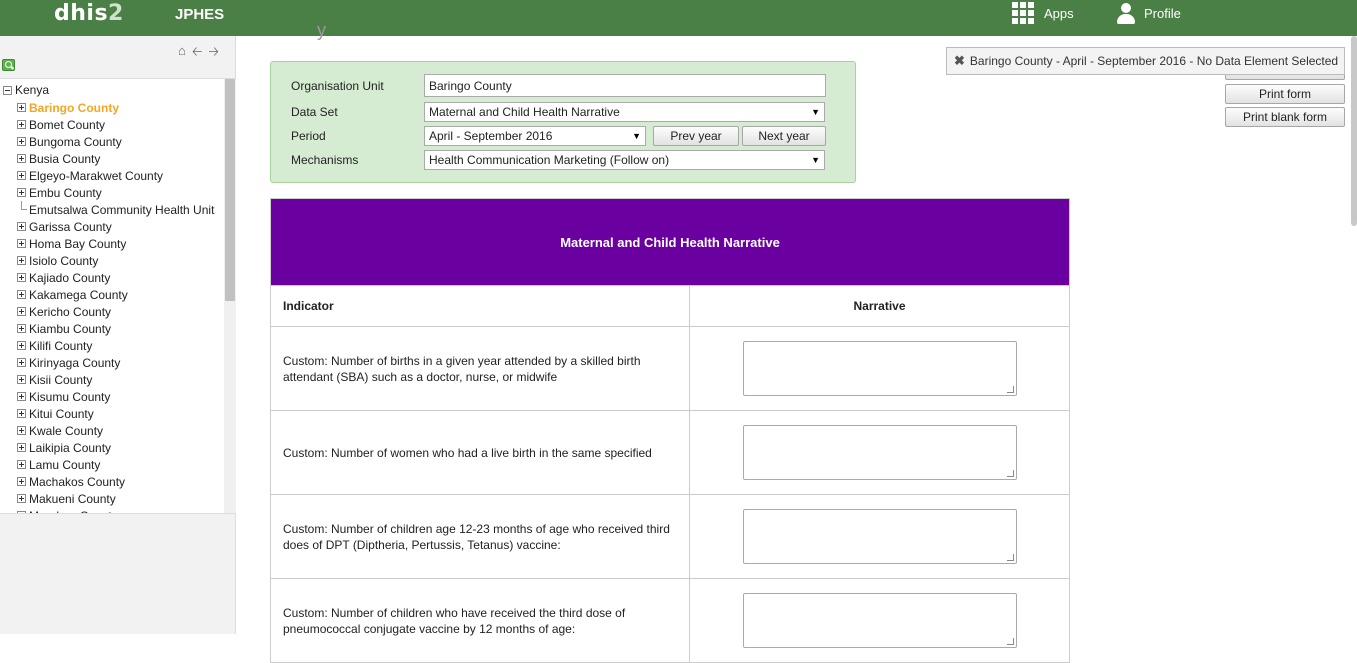 The image size is (1357, 663). Describe the element at coordinates (60, 380) in the screenshot. I see `tree-item-label: Kisii County` at that location.